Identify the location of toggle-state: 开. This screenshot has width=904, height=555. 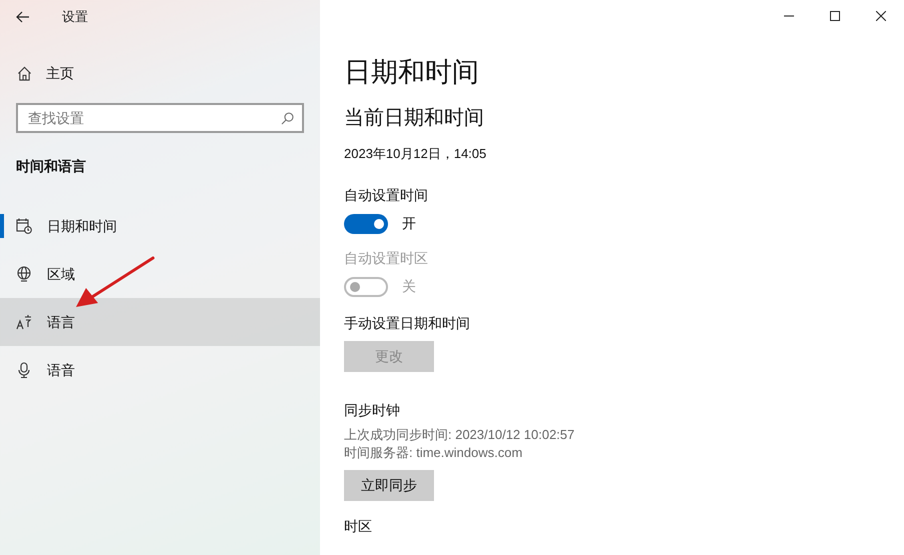
(409, 223).